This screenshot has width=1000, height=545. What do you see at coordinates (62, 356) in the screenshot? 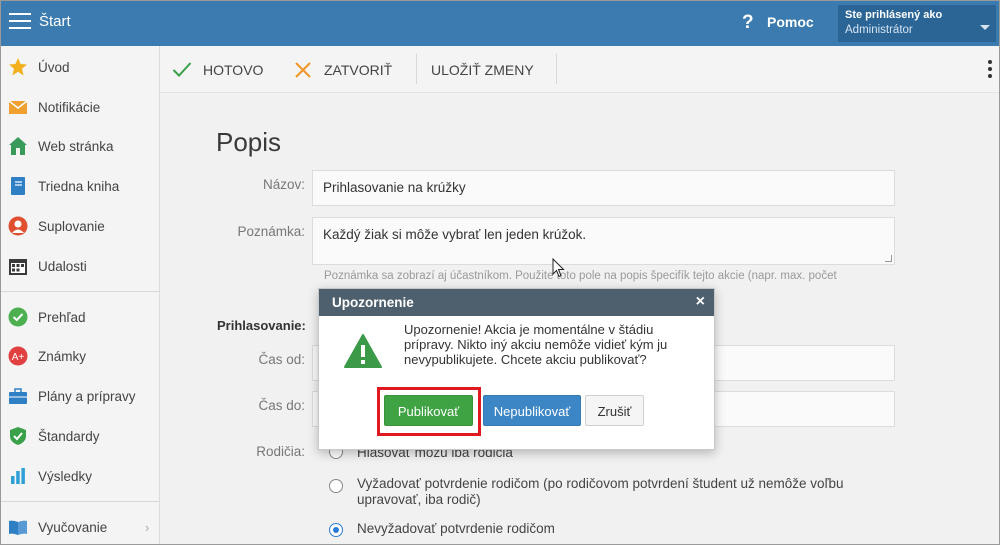
I see `sidebar-item-label: Známky` at bounding box center [62, 356].